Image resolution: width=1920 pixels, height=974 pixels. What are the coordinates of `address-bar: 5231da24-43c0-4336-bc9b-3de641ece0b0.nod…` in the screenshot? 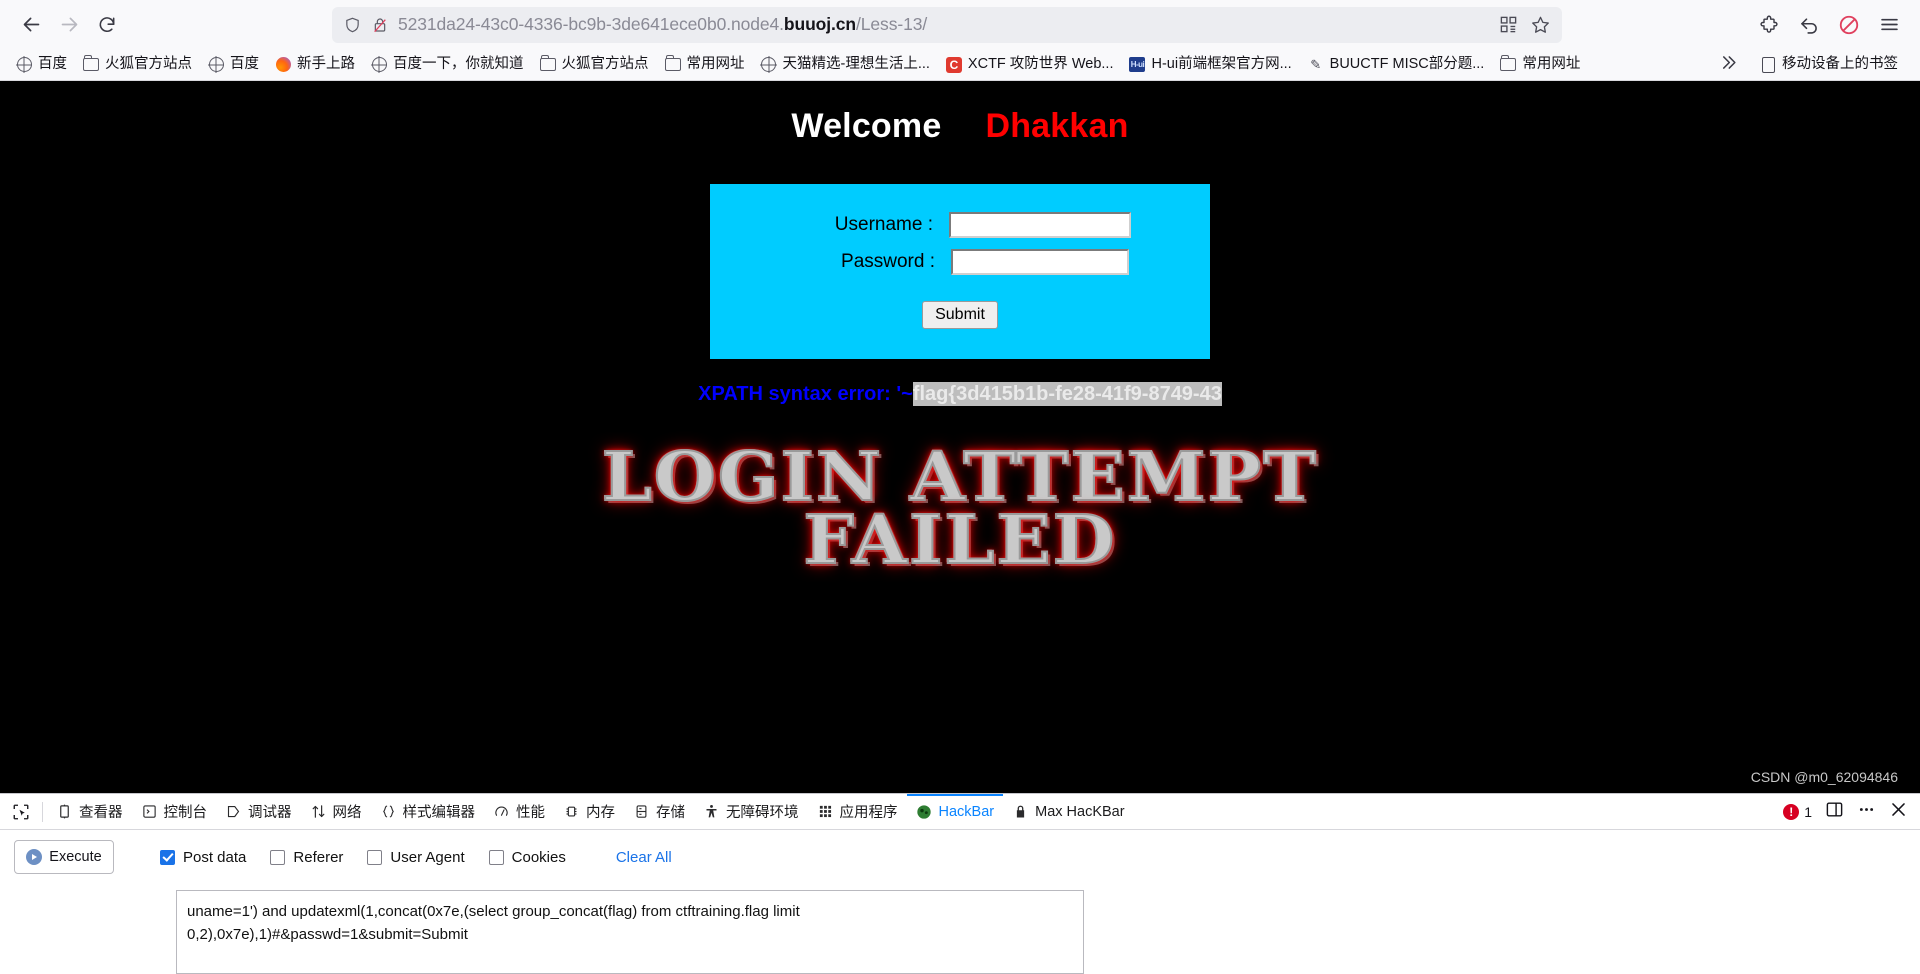 It's located at (947, 24).